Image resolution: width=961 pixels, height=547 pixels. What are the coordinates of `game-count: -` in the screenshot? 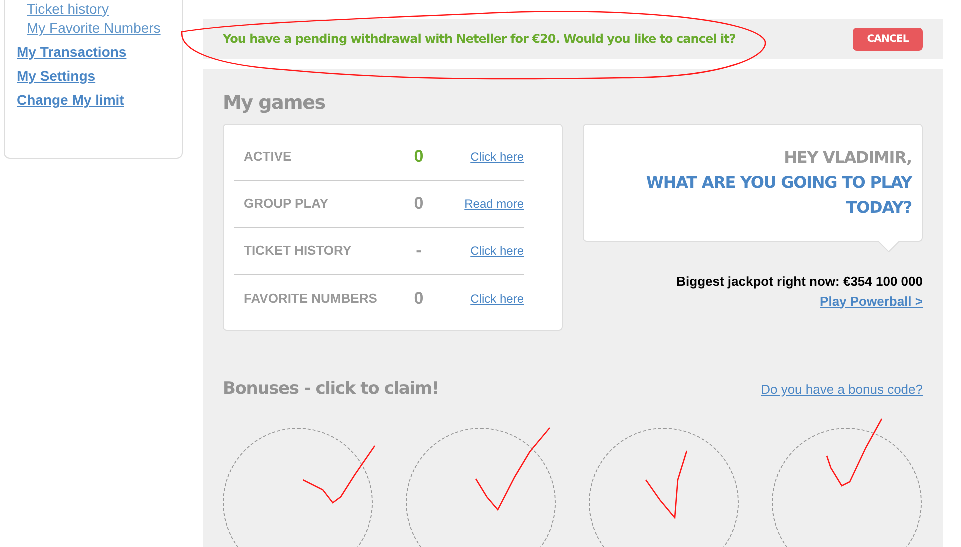 It's located at (419, 251).